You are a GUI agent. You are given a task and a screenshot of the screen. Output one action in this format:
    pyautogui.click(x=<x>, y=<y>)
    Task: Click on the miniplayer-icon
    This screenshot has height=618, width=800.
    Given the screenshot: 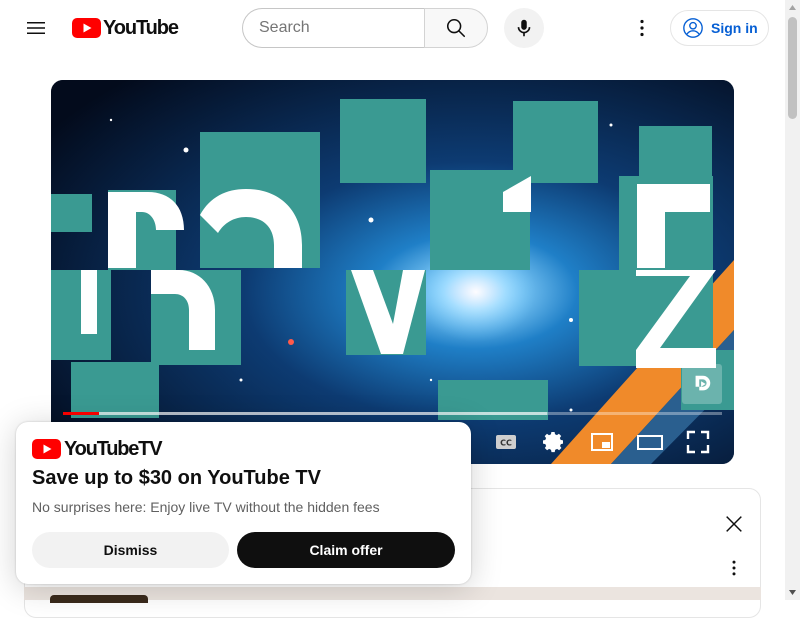 What is the action you would take?
    pyautogui.click(x=602, y=442)
    